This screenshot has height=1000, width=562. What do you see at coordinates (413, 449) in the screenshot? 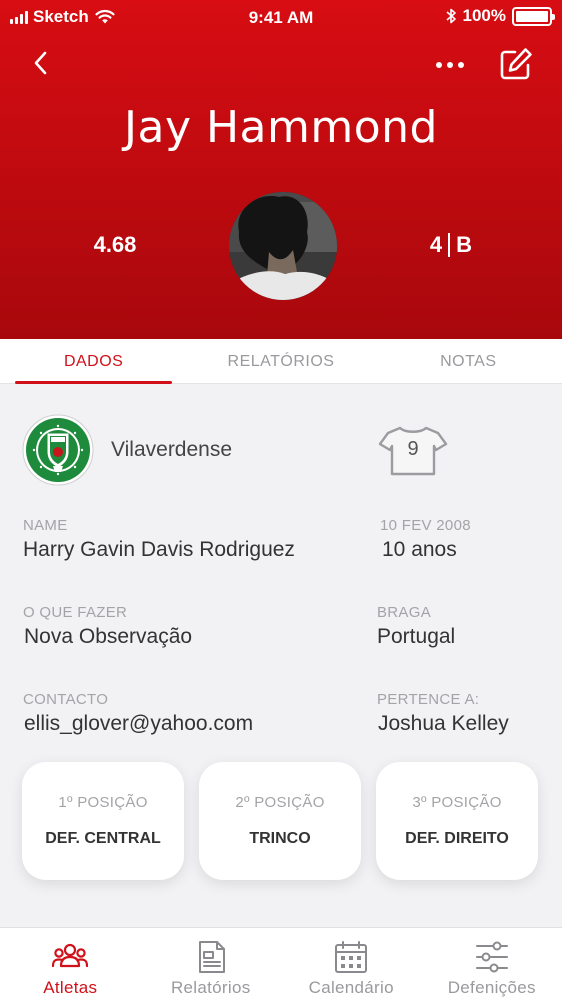
I see `shirt-number: 9` at bounding box center [413, 449].